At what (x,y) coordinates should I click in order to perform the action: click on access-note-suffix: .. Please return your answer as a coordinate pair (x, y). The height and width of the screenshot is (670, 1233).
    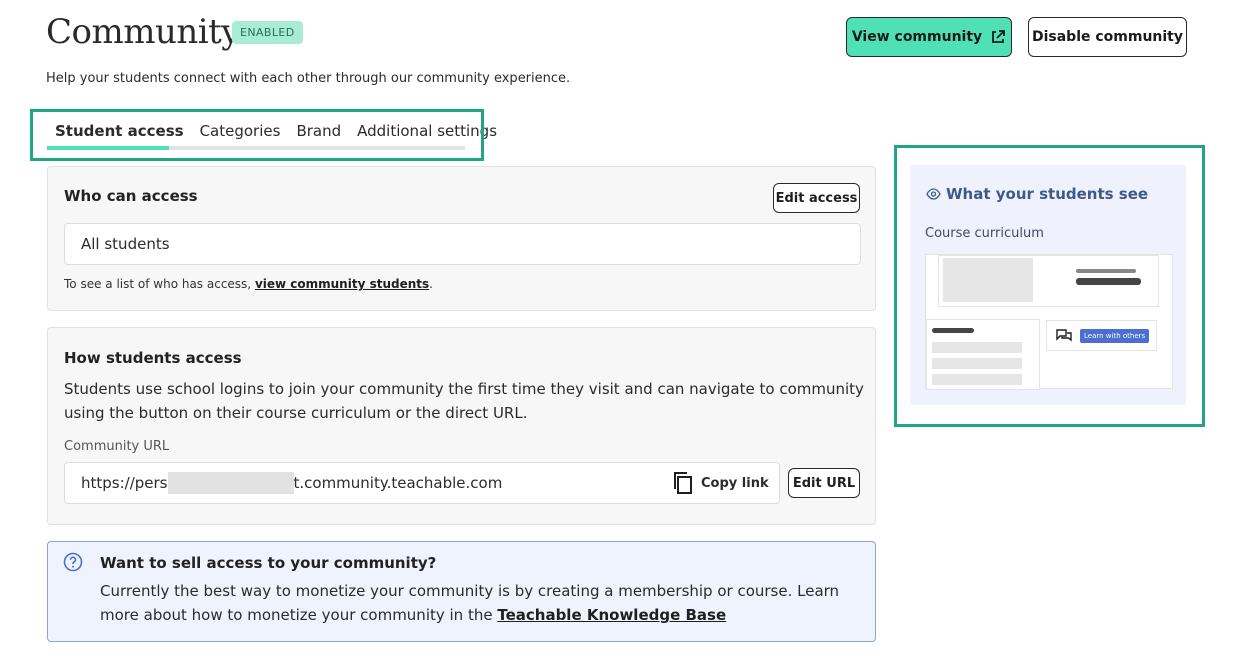
    Looking at the image, I should click on (431, 284).